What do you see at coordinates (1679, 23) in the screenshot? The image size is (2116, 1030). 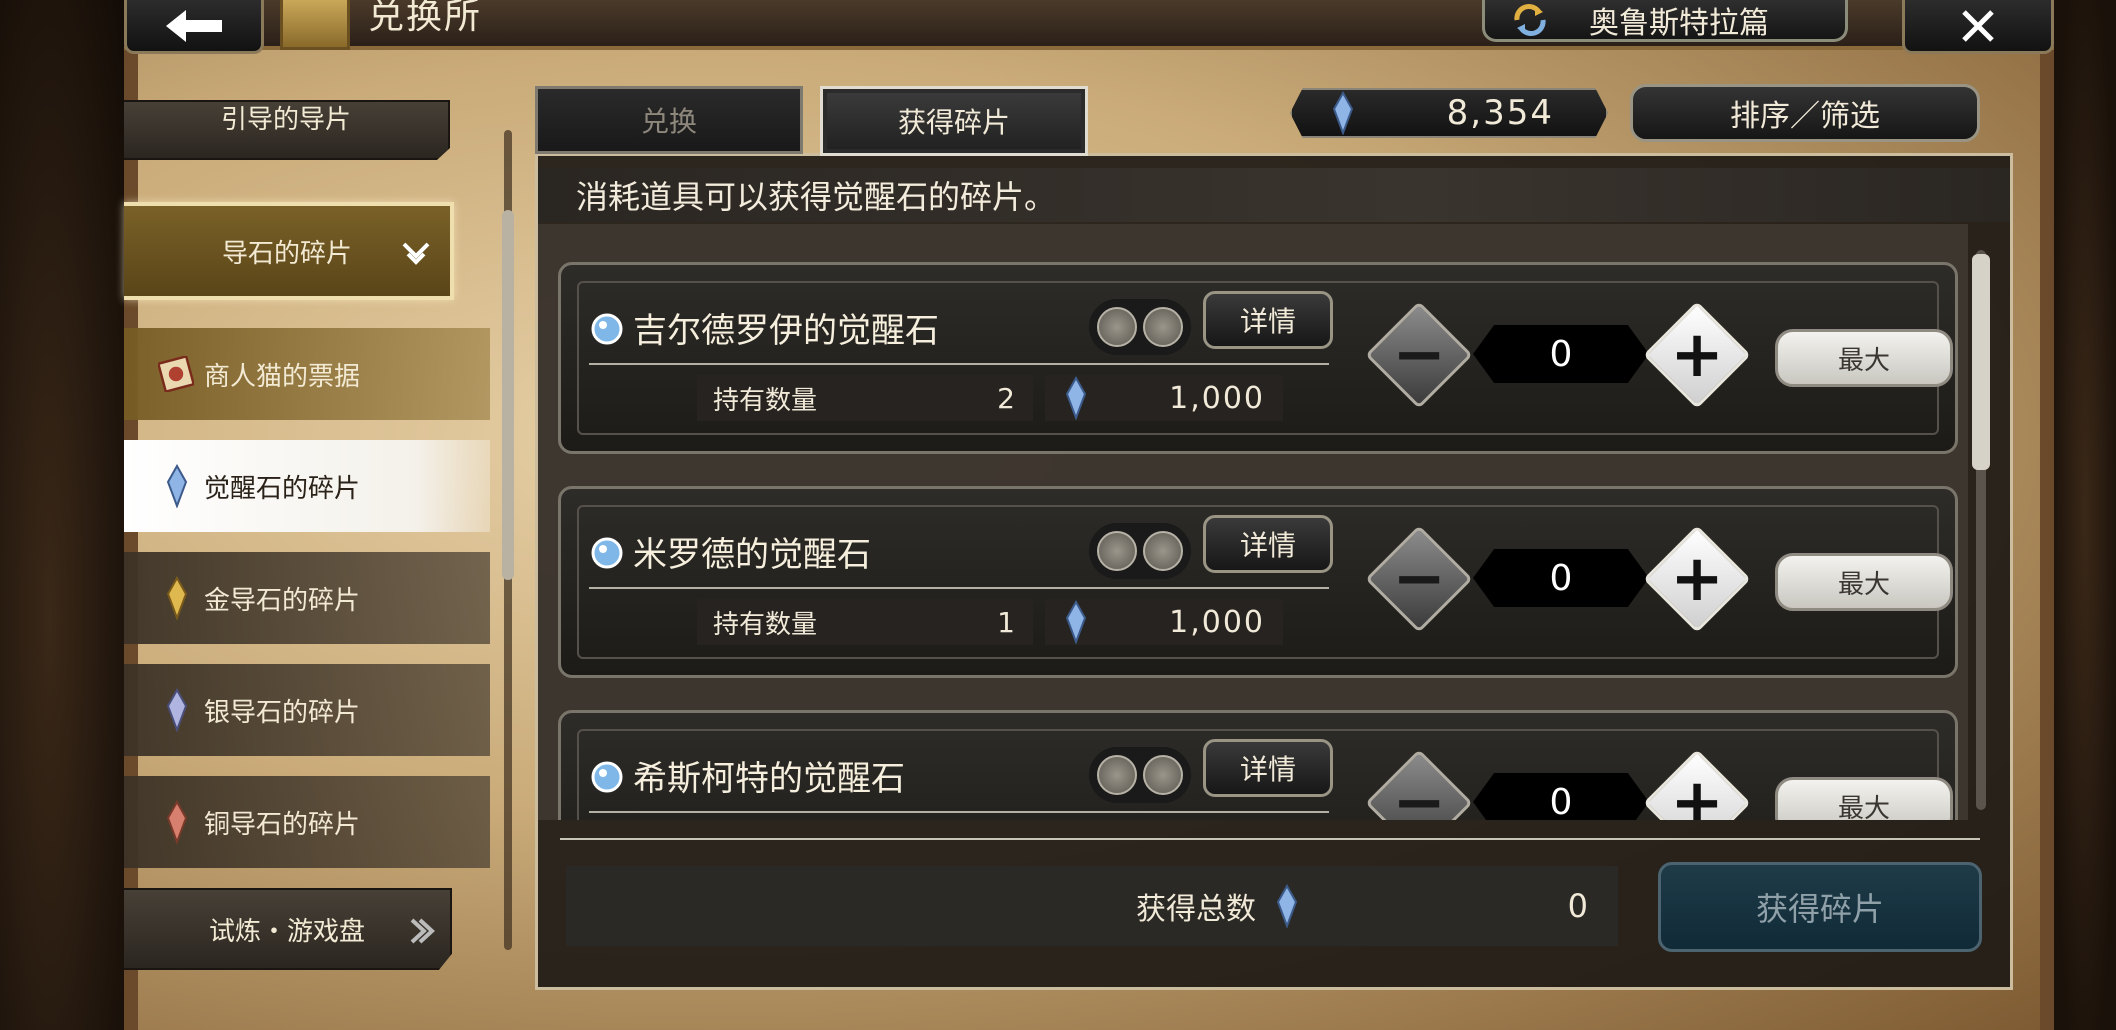 I see `chapter-label: 奥鲁斯特拉篇` at bounding box center [1679, 23].